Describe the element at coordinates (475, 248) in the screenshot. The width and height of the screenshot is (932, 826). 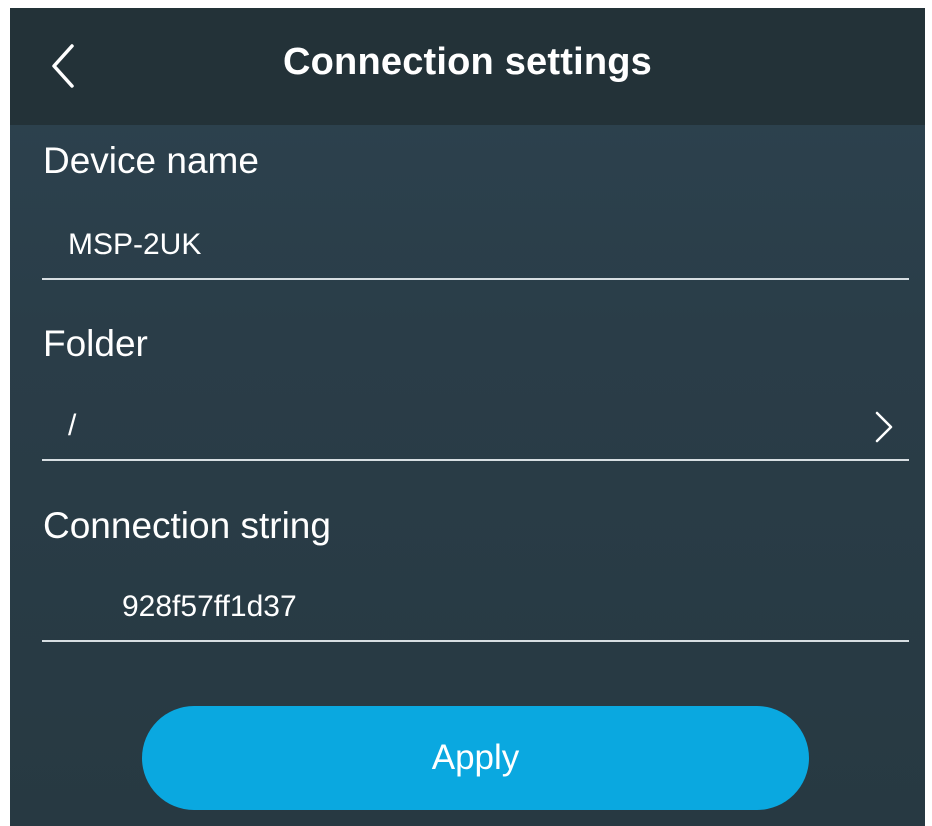
I see `device-name-field: MSP-2UK` at that location.